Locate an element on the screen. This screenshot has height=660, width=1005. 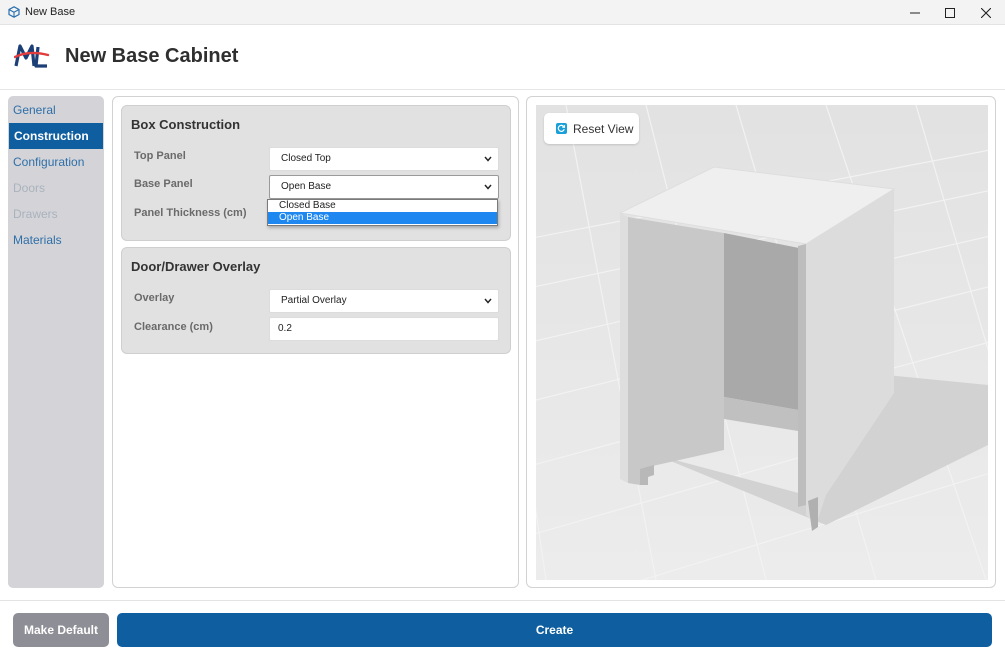
sidebar-item-construction: Construction is located at coordinates (56, 136).